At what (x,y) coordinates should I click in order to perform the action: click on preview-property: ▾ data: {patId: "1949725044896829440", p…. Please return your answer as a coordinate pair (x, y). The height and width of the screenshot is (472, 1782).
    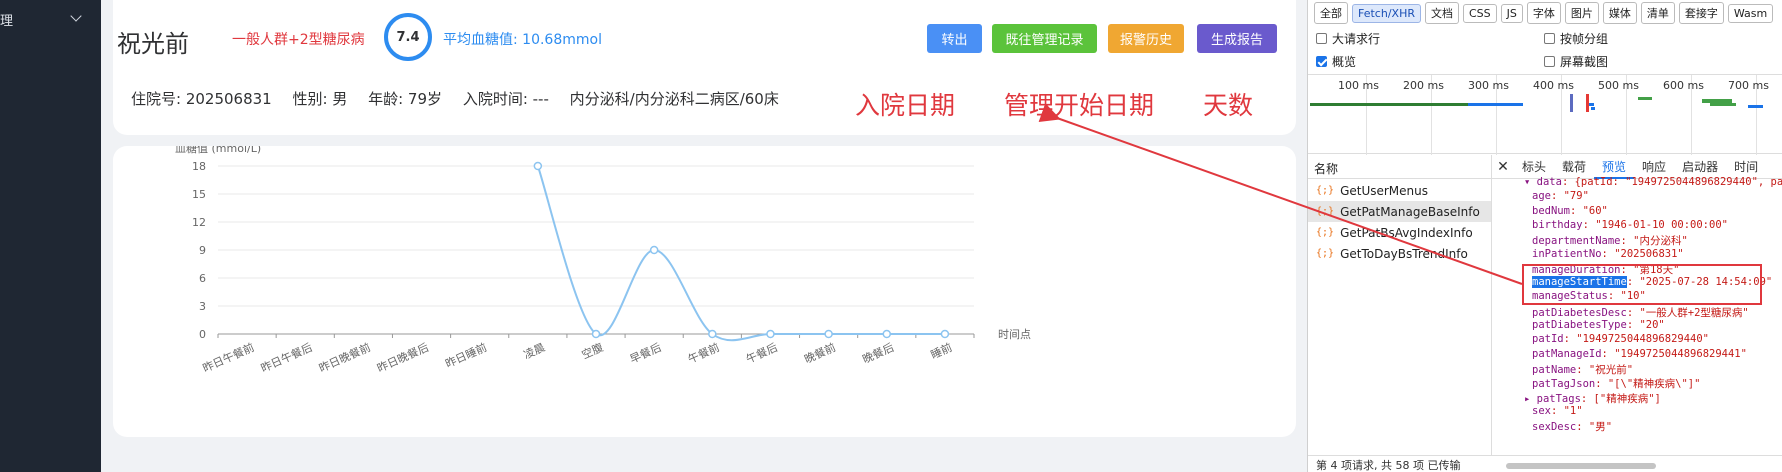
    Looking at the image, I should click on (1653, 182).